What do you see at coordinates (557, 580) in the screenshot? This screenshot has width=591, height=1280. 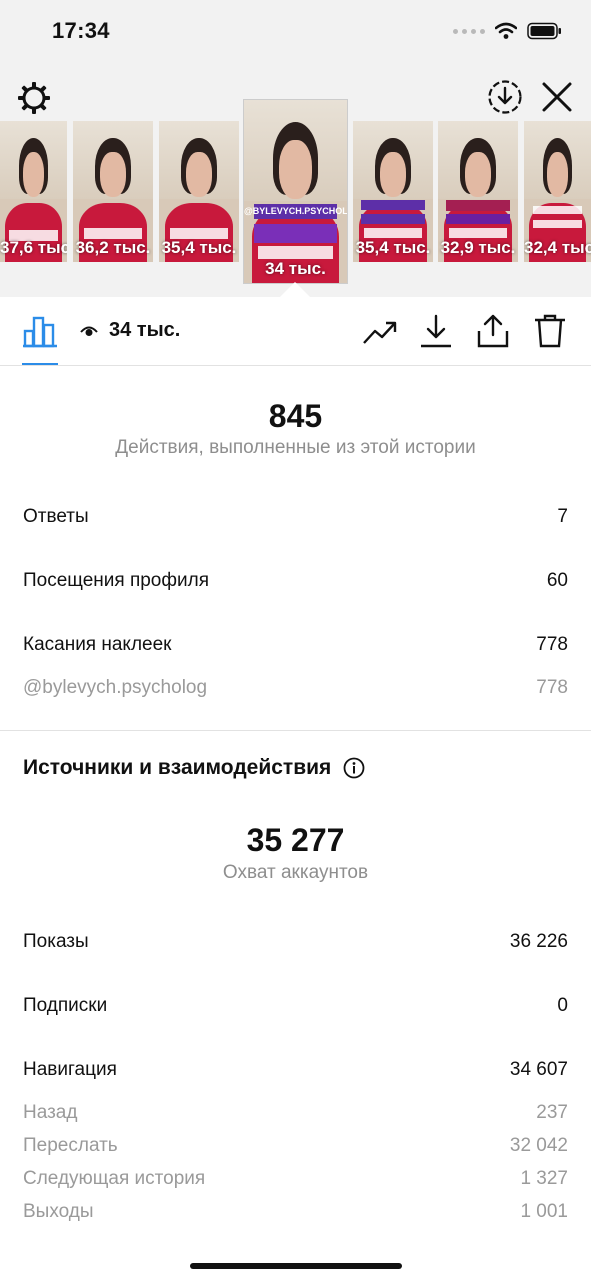 I see `metric-value: 60` at bounding box center [557, 580].